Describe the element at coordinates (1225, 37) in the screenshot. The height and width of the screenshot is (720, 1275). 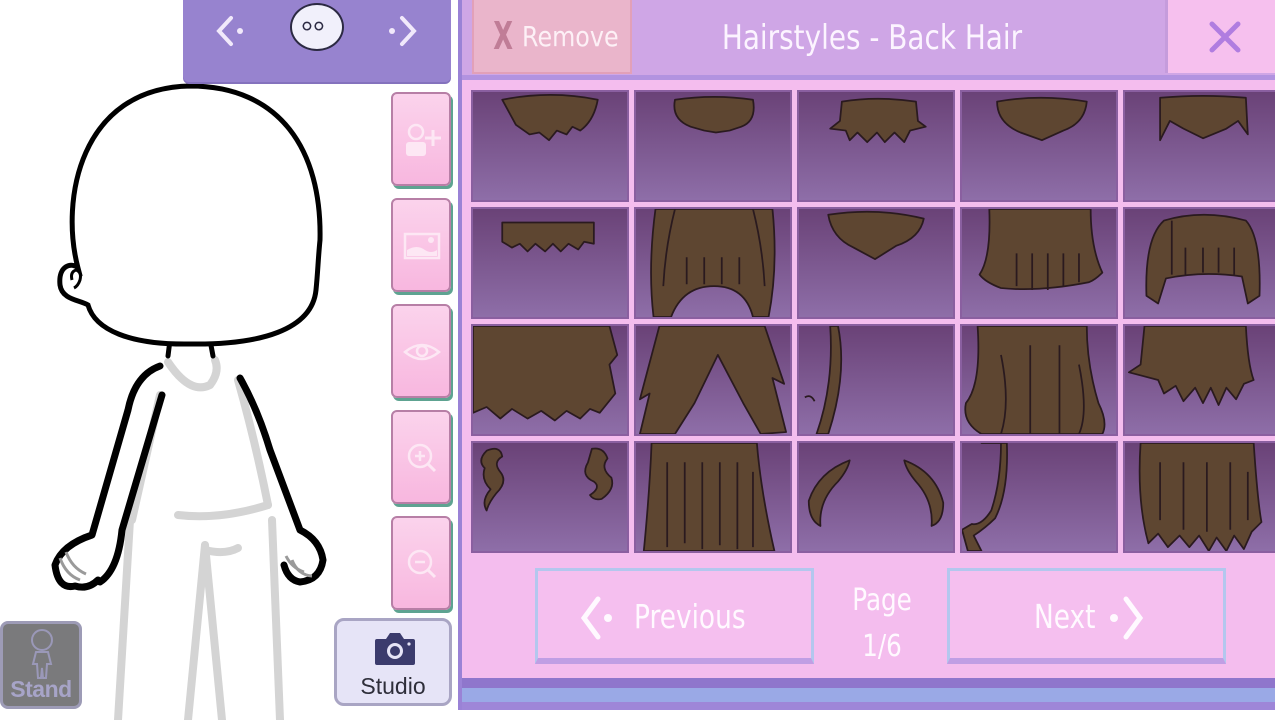
I see `close-icon` at that location.